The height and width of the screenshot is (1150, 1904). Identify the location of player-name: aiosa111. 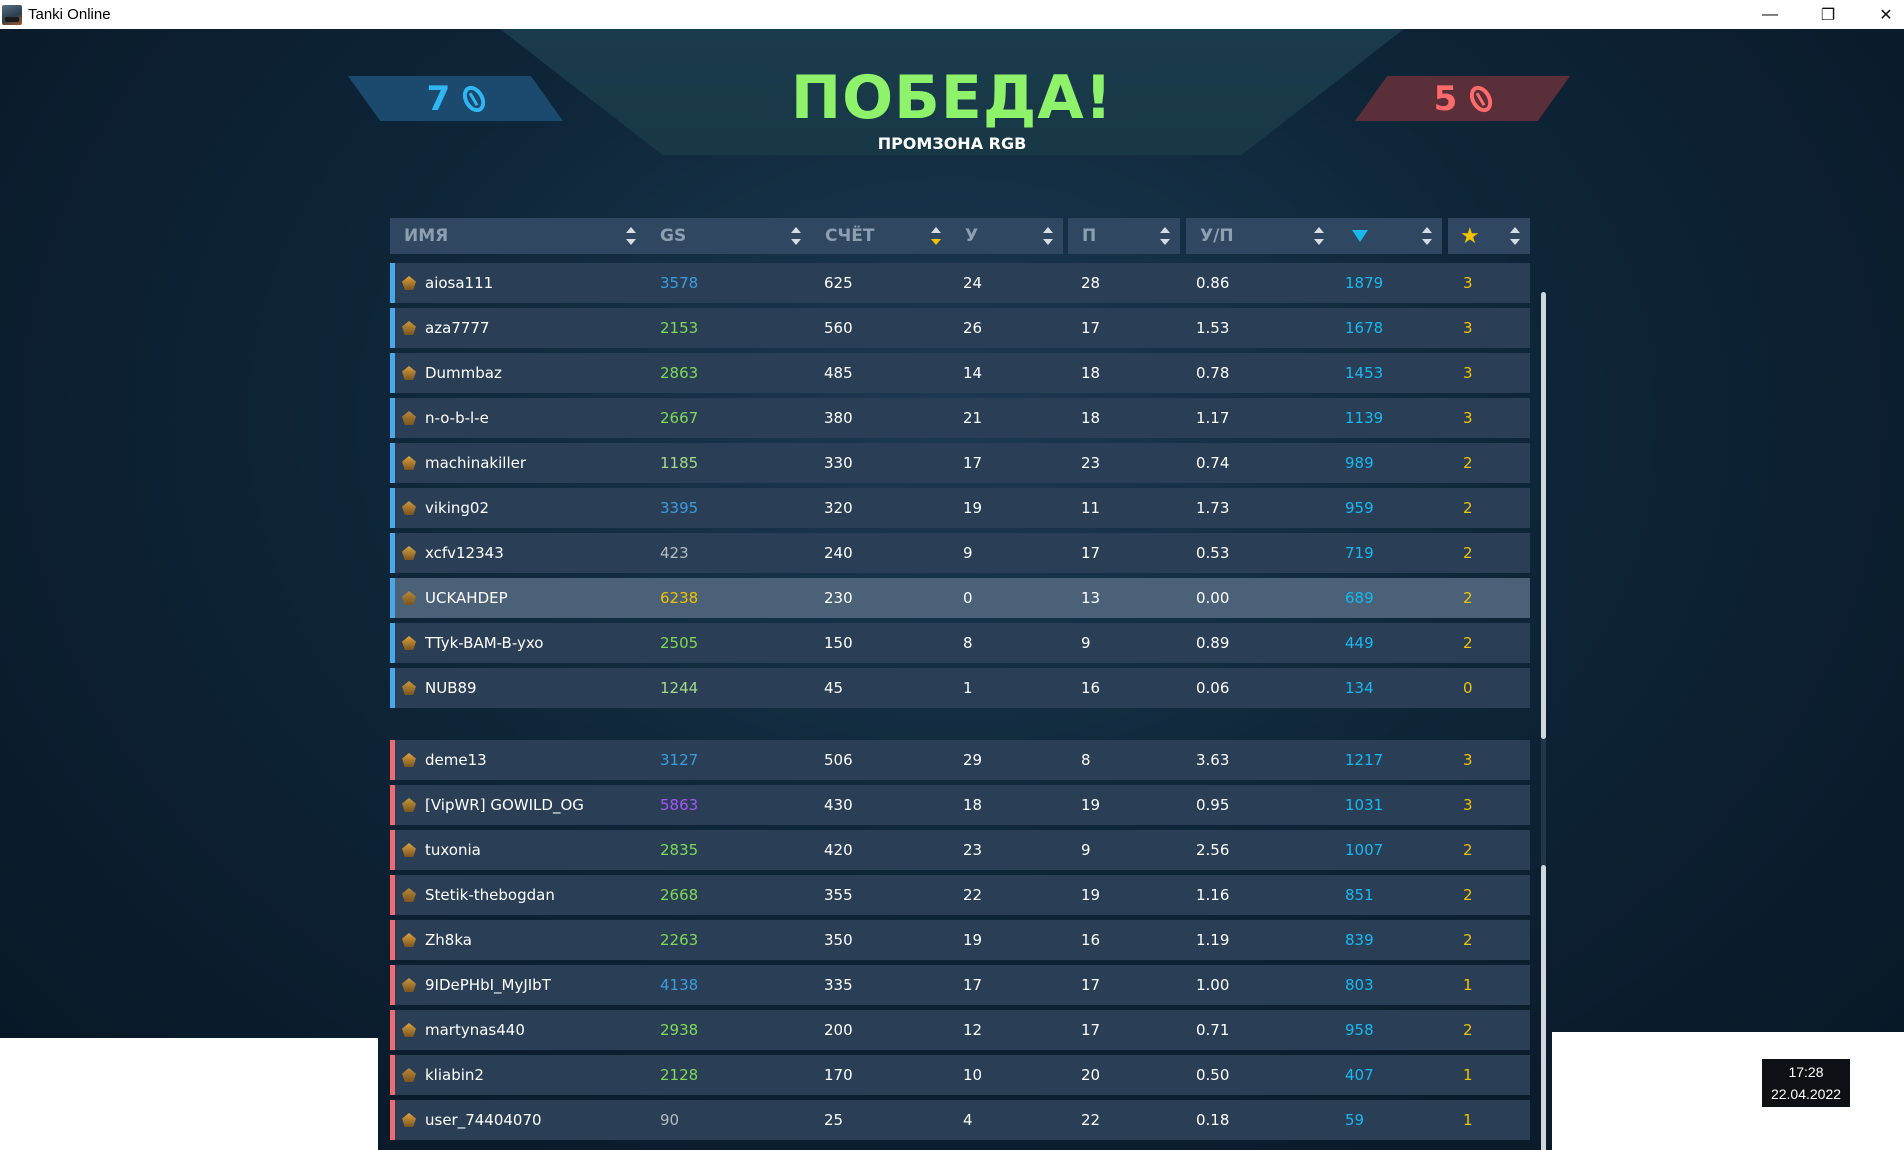
(459, 283).